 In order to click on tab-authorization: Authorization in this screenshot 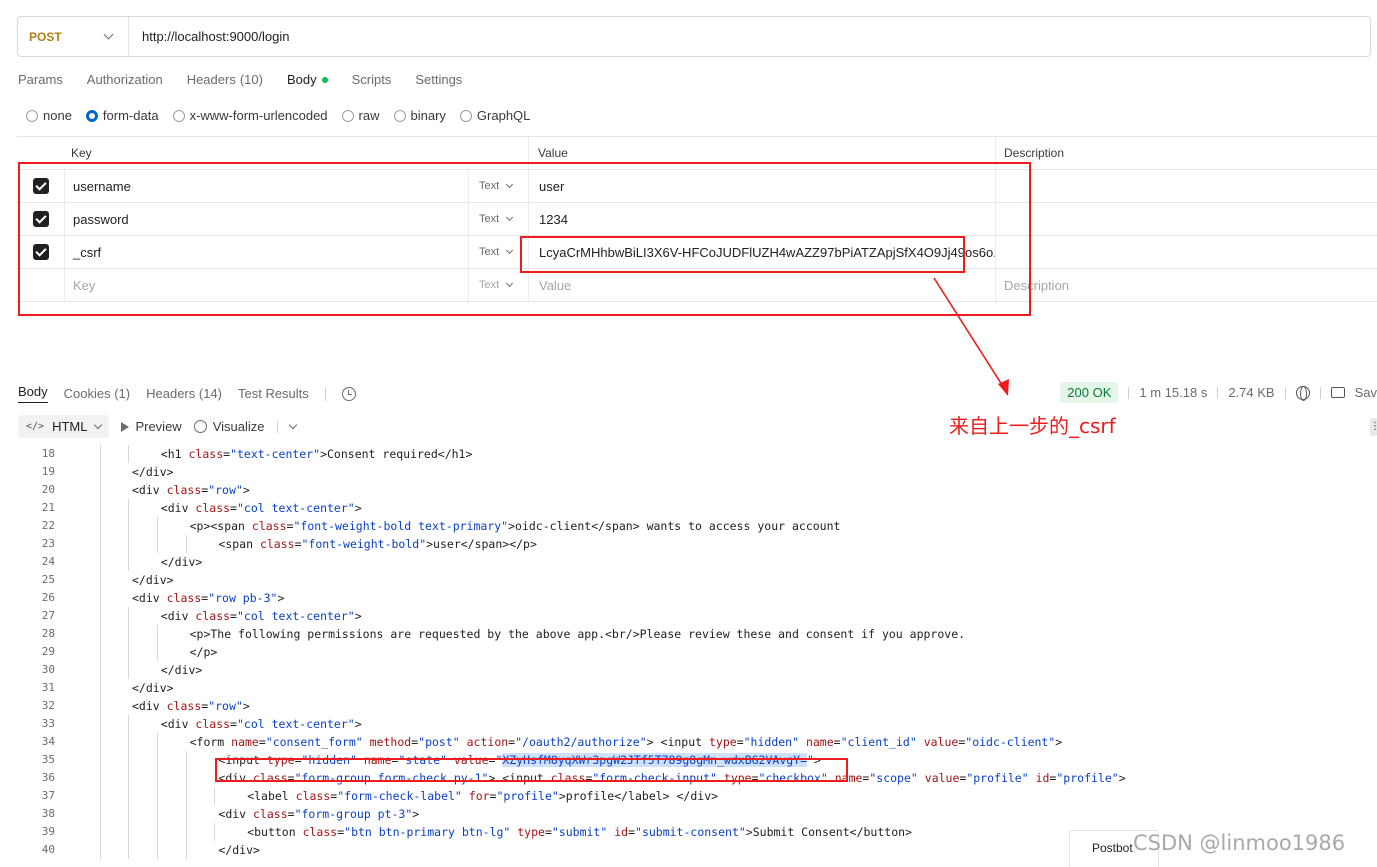, I will do `click(125, 79)`.